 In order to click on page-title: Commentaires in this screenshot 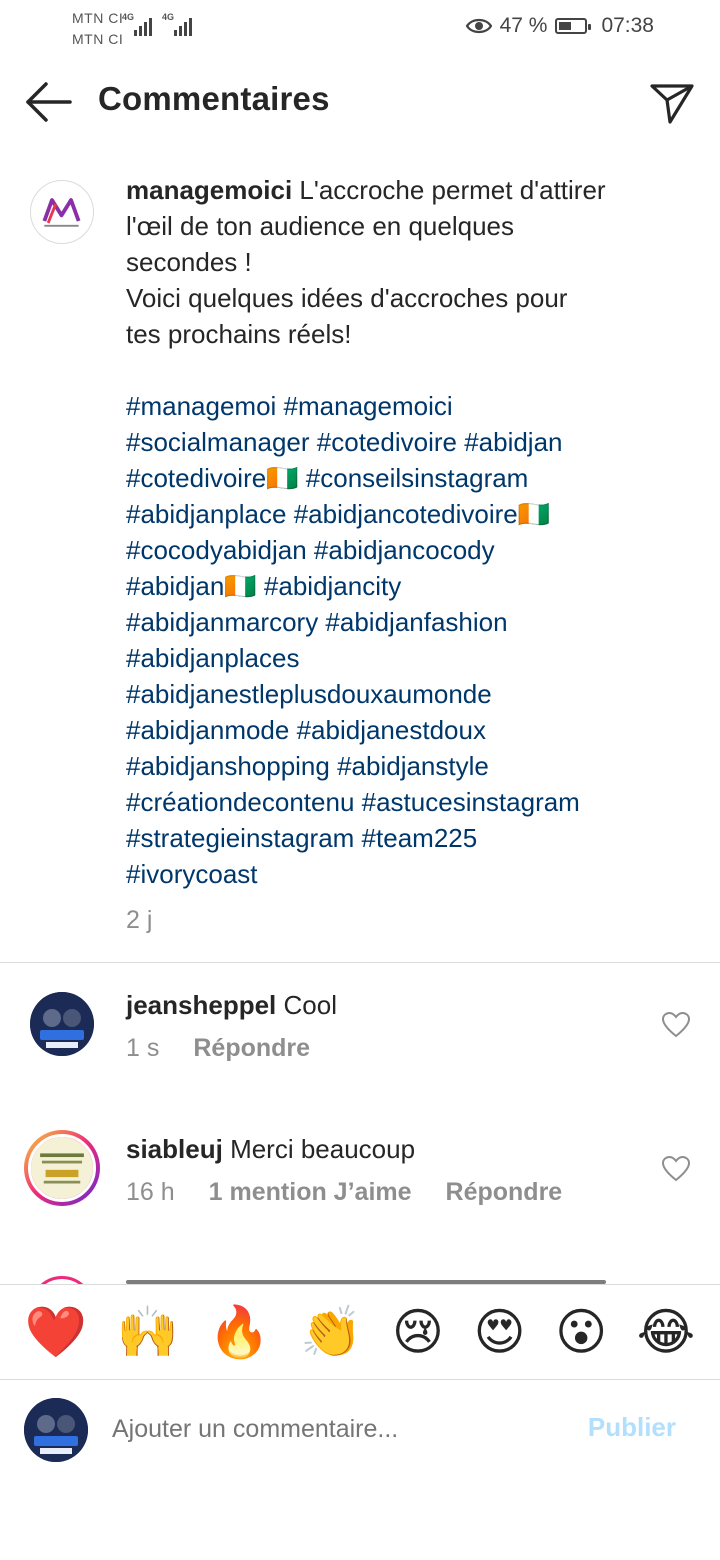, I will do `click(214, 98)`.